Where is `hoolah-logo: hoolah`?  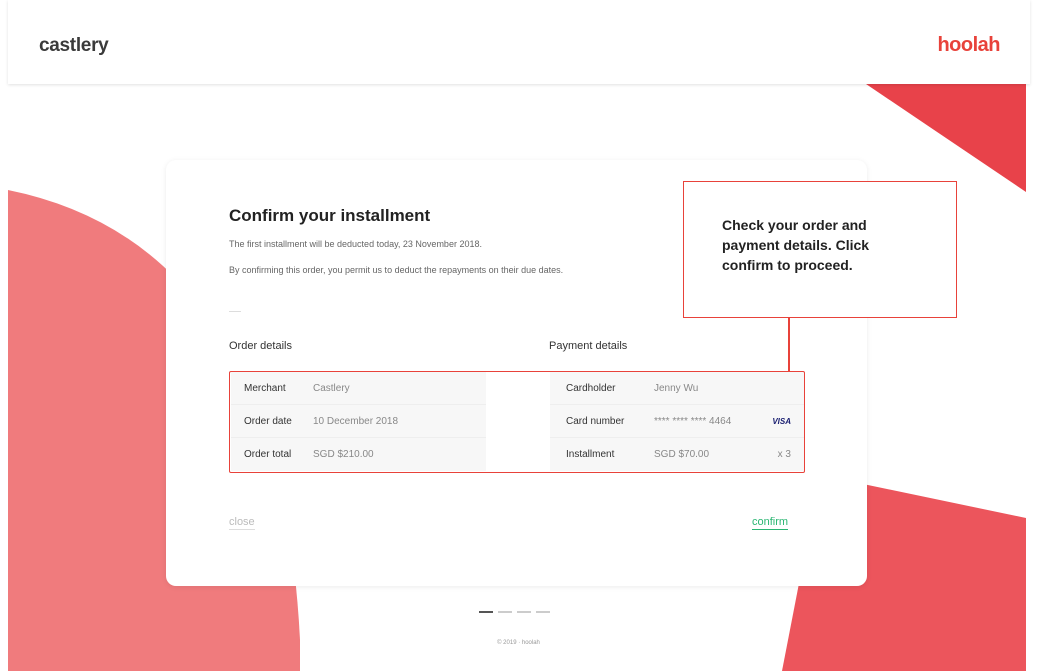
hoolah-logo: hoolah is located at coordinates (968, 45).